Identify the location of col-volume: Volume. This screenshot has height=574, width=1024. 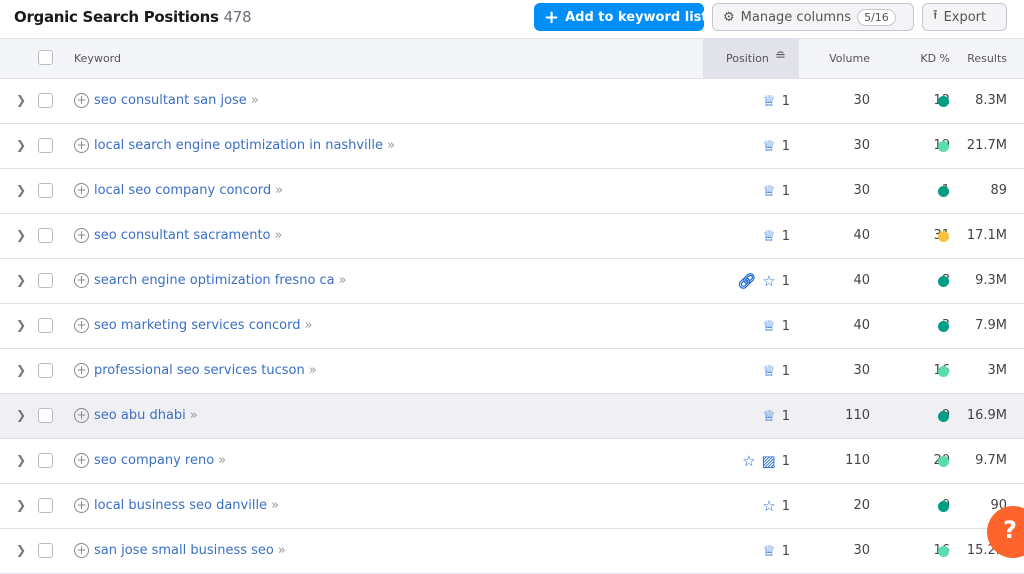
(849, 58).